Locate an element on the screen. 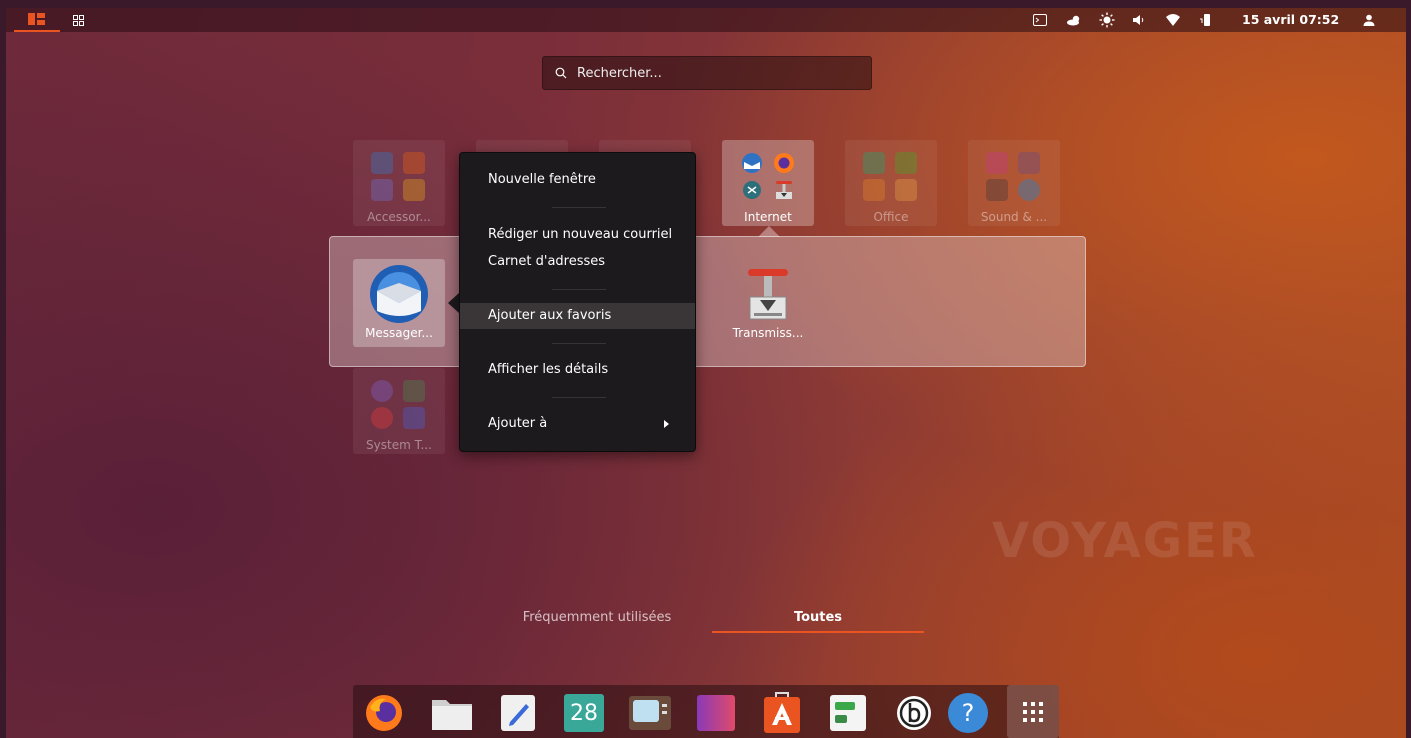  document-icon is located at coordinates (906, 190).